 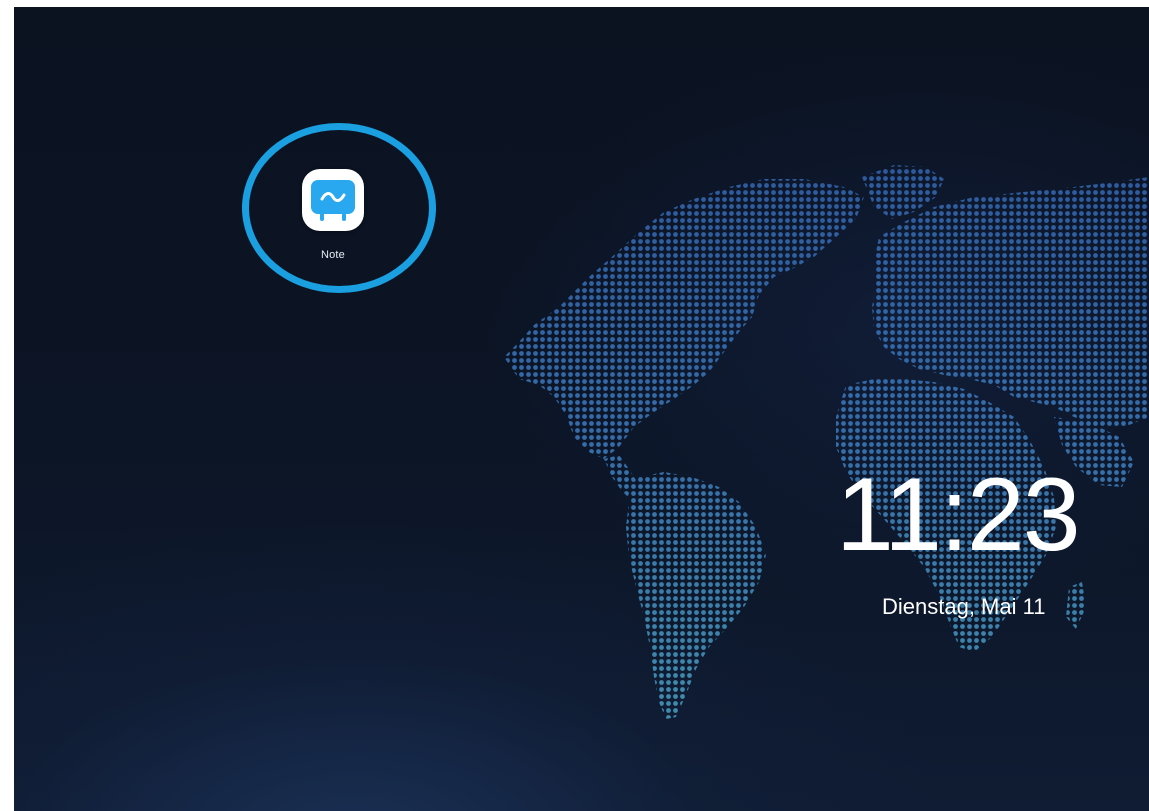 I want to click on clock-time: 11:23, so click(x=958, y=515).